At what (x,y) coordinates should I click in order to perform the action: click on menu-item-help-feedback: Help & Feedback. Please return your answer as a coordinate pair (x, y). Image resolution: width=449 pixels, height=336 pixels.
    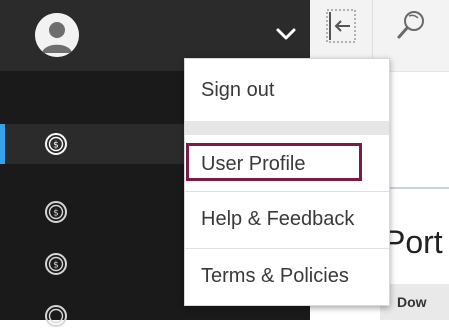
    Looking at the image, I should click on (277, 219).